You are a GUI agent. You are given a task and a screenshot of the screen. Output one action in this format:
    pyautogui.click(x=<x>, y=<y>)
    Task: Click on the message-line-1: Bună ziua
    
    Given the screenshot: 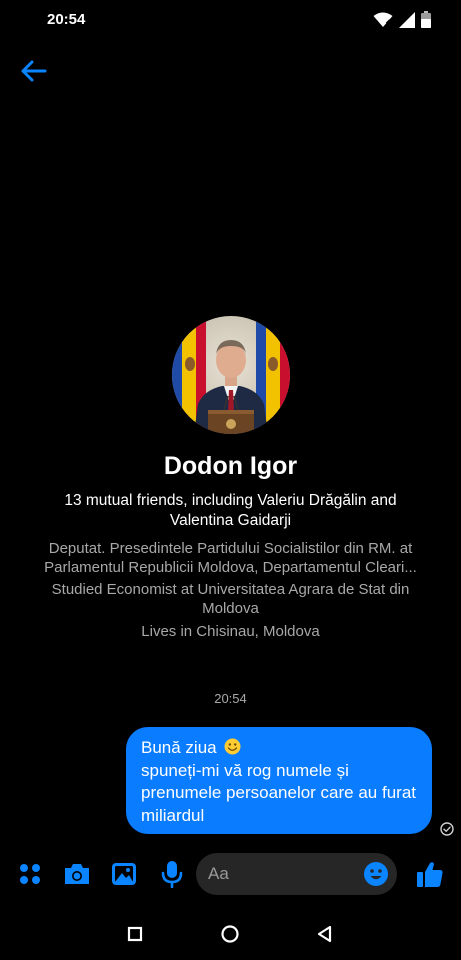 What is the action you would take?
    pyautogui.click(x=179, y=747)
    